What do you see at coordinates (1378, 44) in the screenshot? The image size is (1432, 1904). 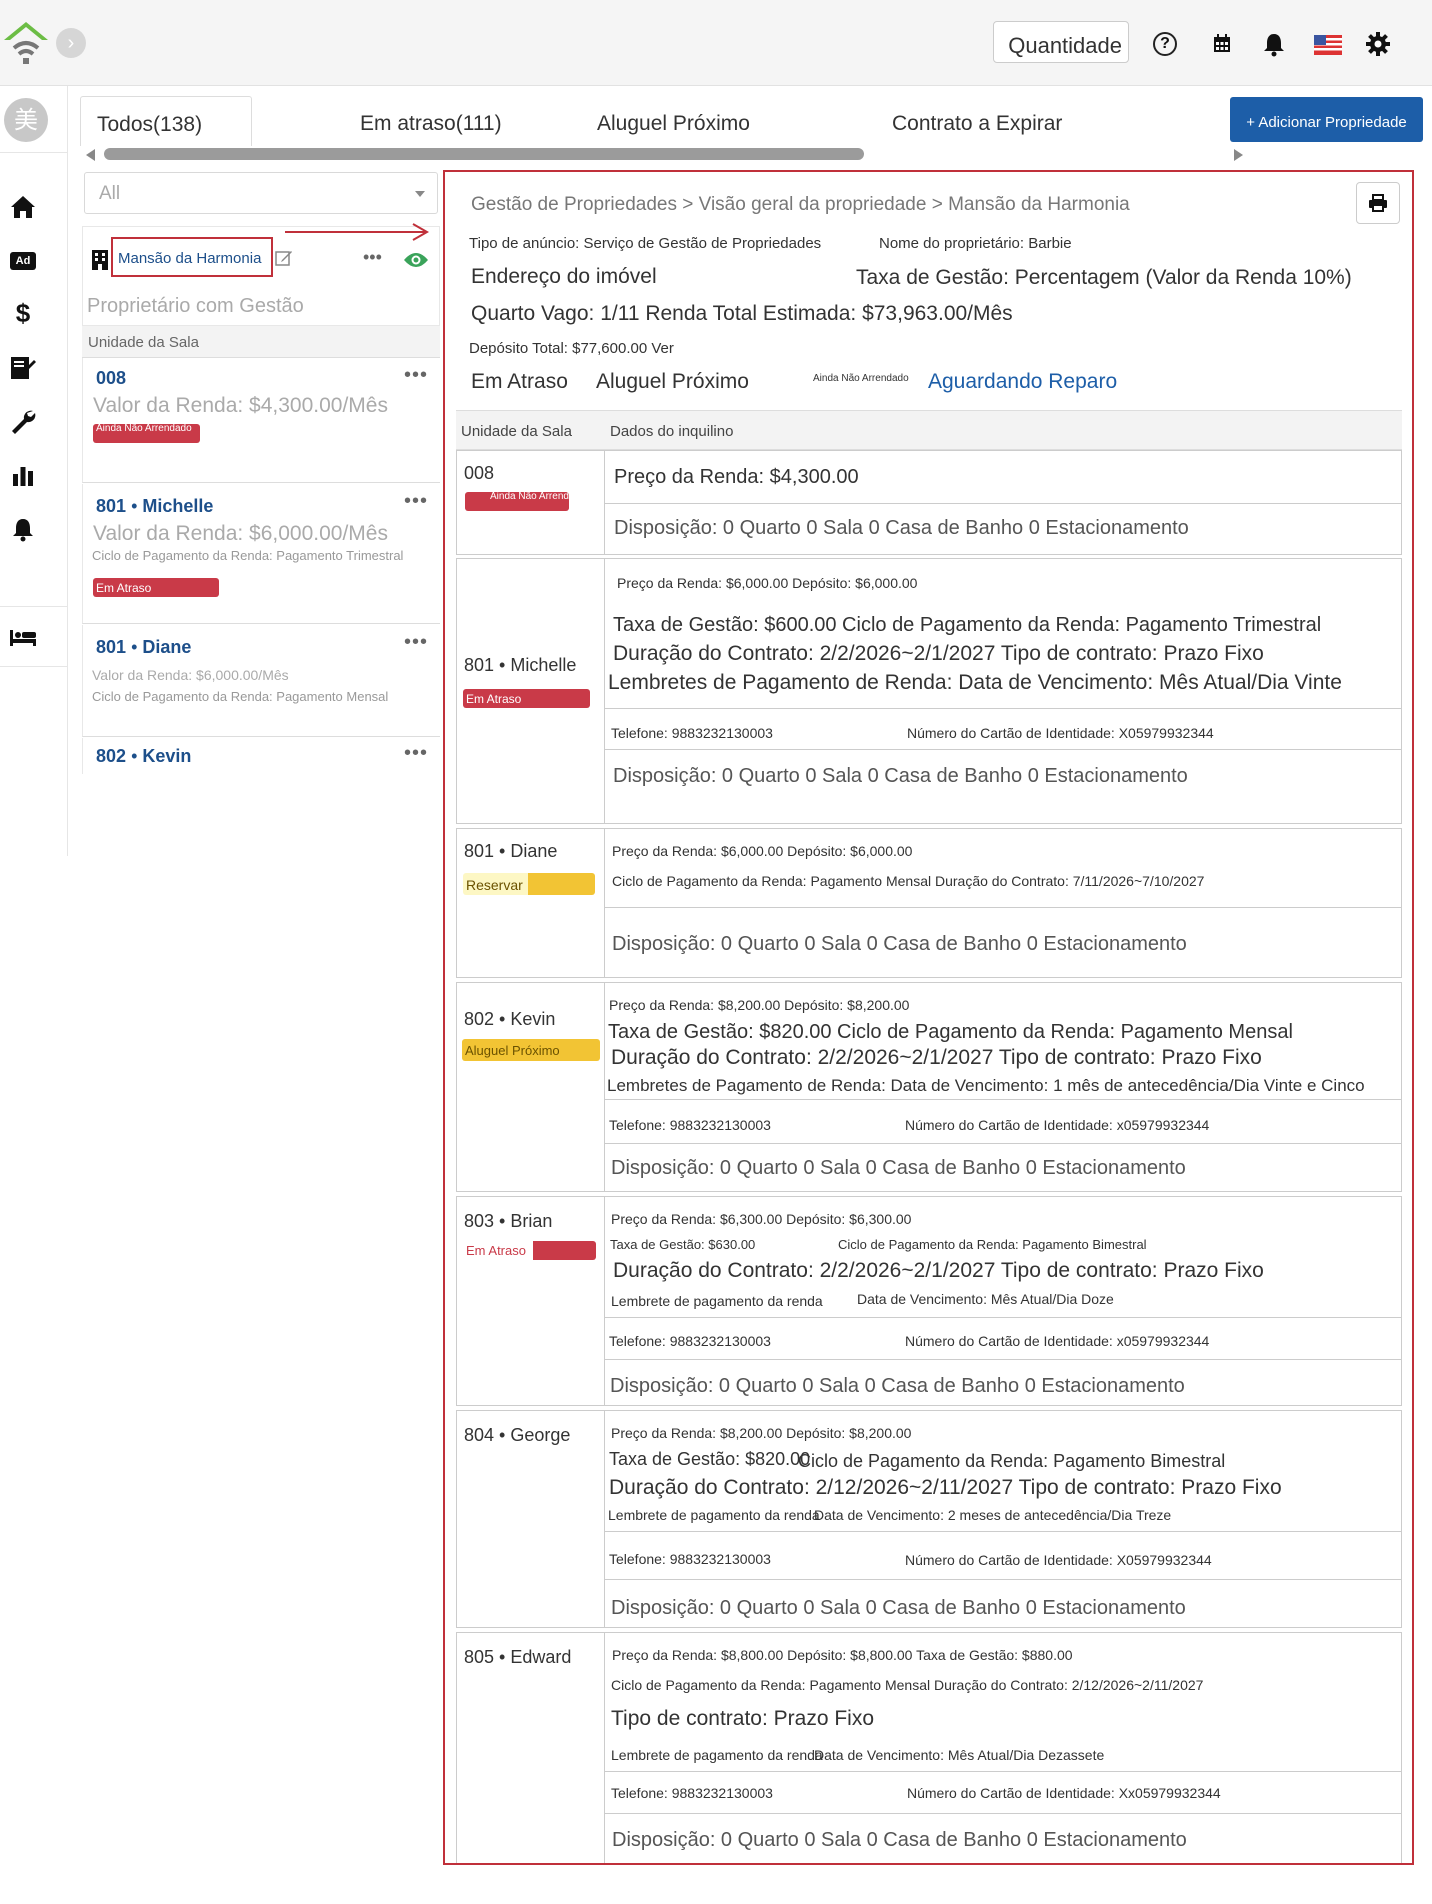 I see `gear-icon` at bounding box center [1378, 44].